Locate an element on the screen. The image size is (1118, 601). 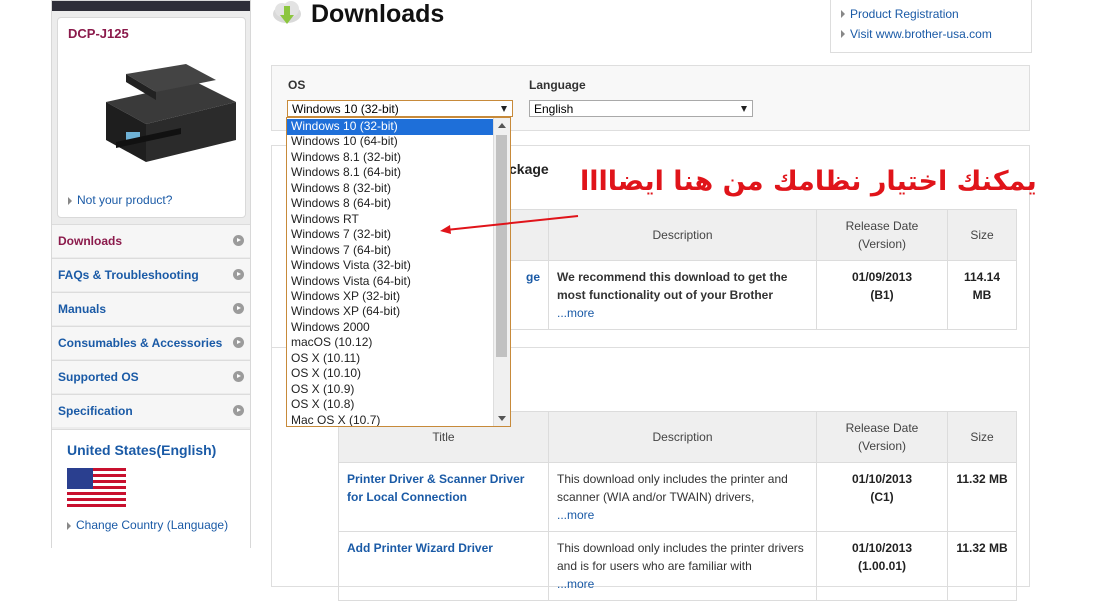
dropdown-option: Windows 2000 is located at coordinates (391, 328).